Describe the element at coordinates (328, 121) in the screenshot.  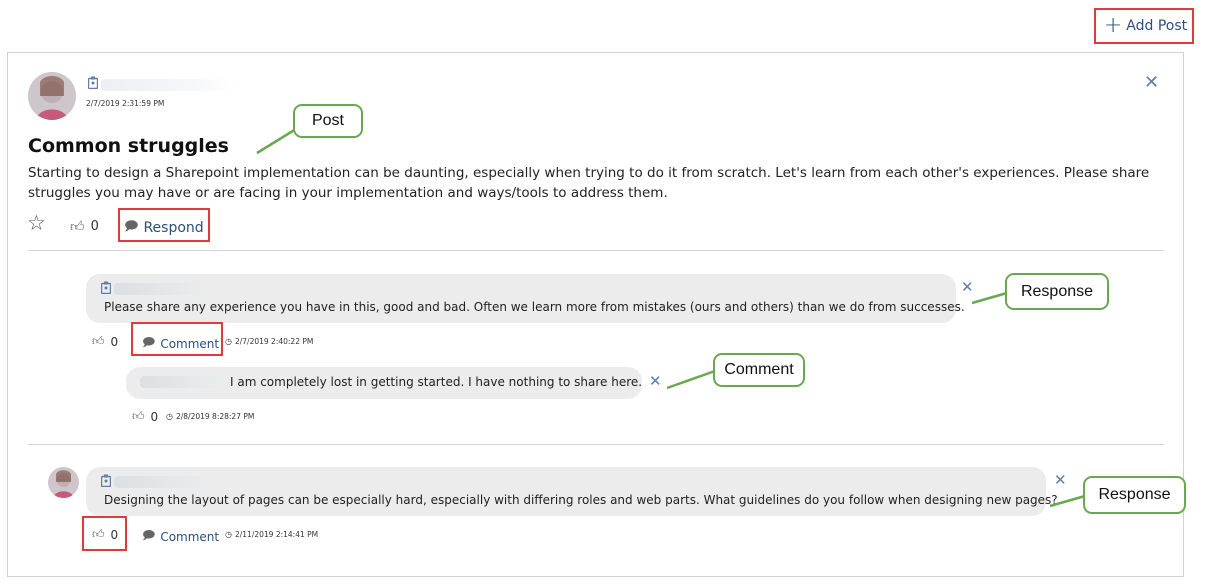
I see `callout-post: Post` at that location.